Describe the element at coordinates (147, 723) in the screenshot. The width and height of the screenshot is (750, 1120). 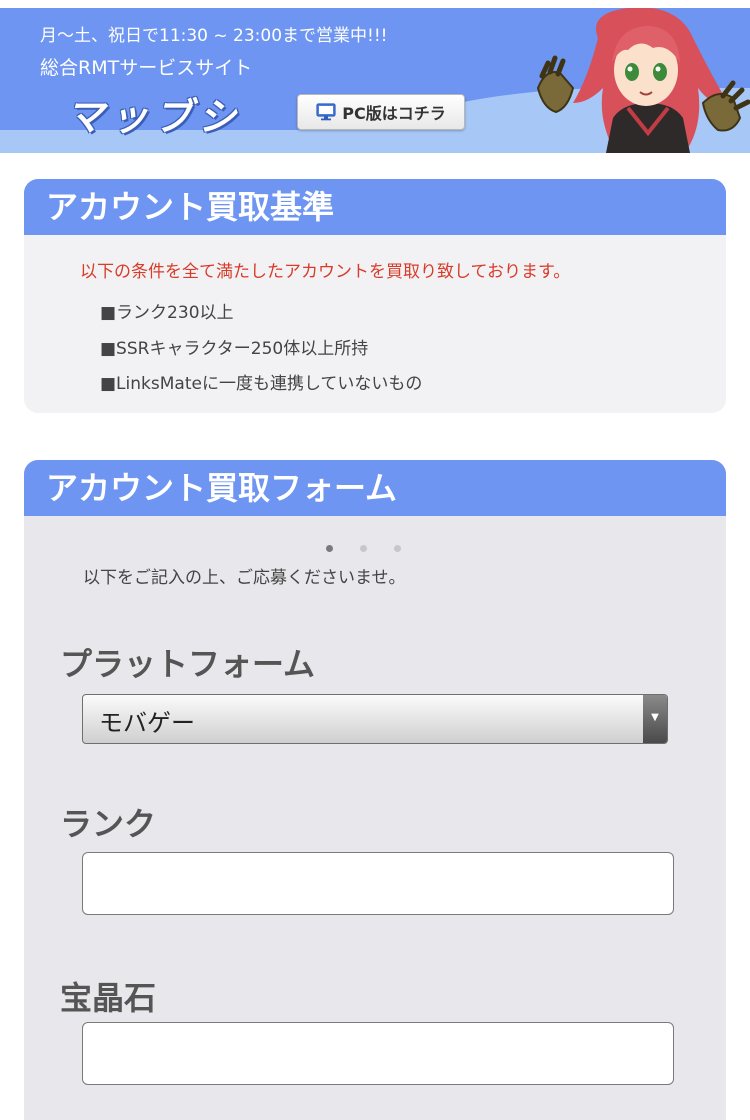
I see `platform-select-value: モバゲー` at that location.